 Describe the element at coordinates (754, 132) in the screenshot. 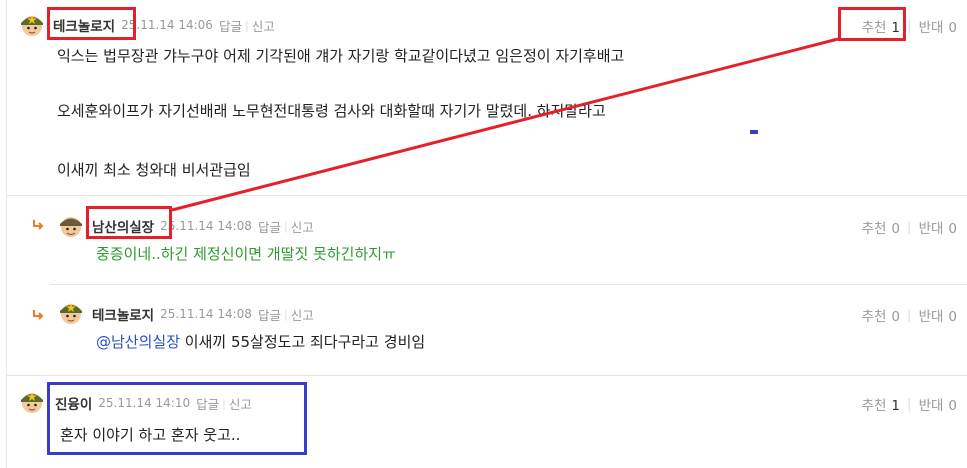

I see `annotation-blue-mark` at that location.